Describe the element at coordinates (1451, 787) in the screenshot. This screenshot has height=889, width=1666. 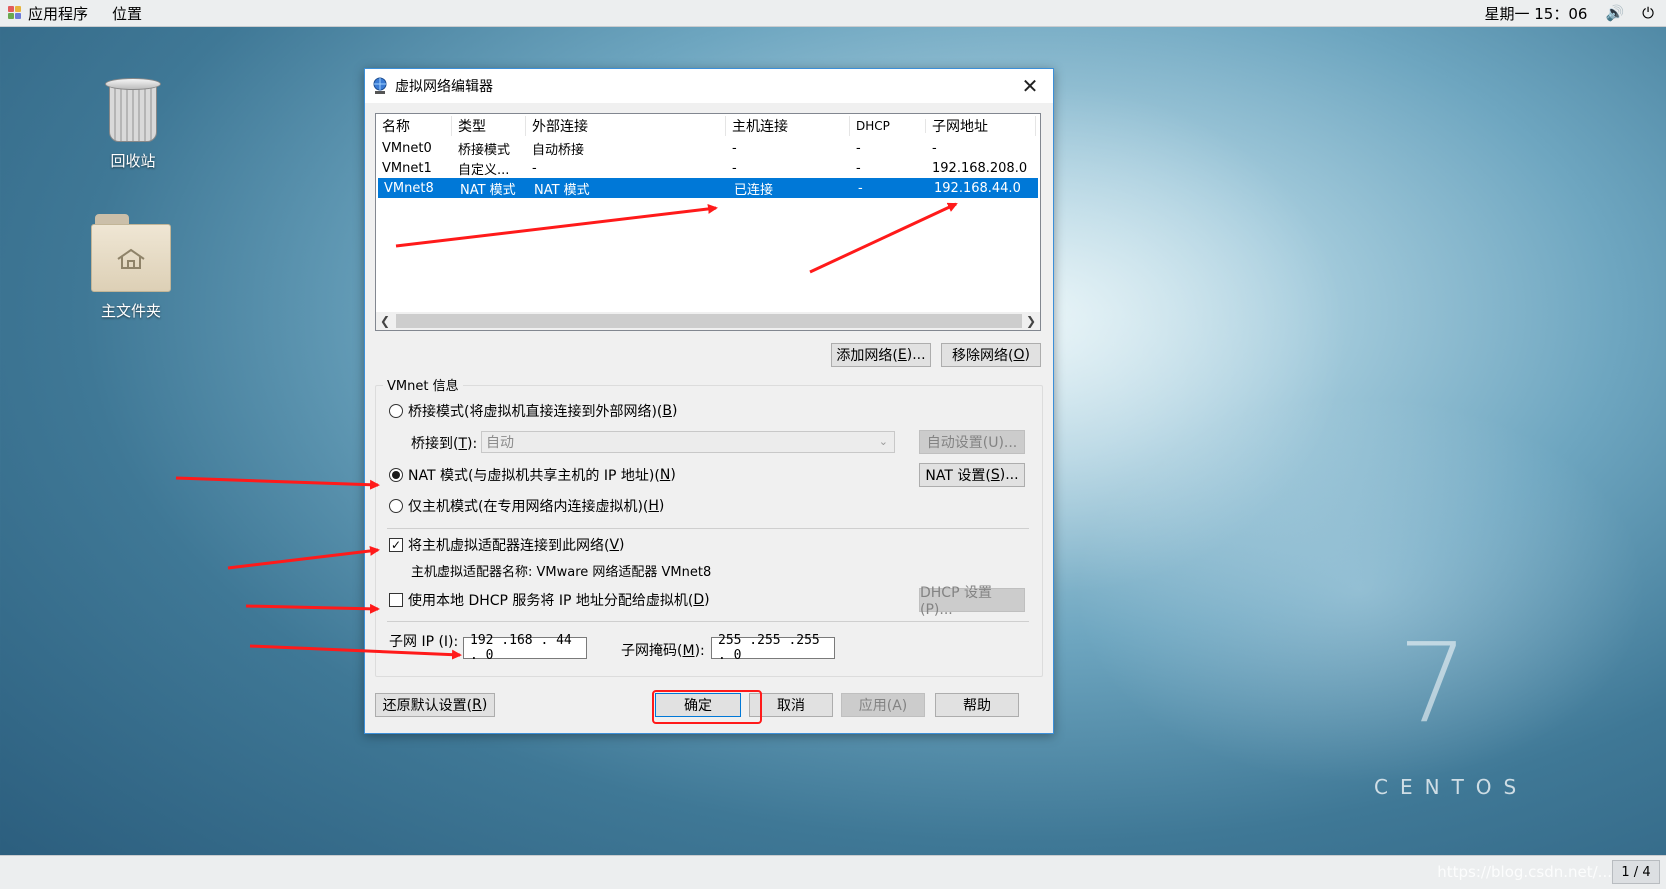
I see `centos-logo-text: CENTOS` at that location.